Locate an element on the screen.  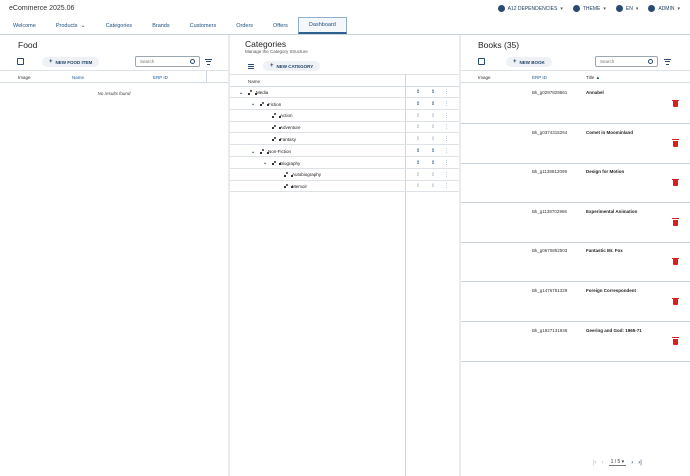
category-row: ⌄ Media ⇕ ⇕ ⋮ is located at coordinates (344, 92).